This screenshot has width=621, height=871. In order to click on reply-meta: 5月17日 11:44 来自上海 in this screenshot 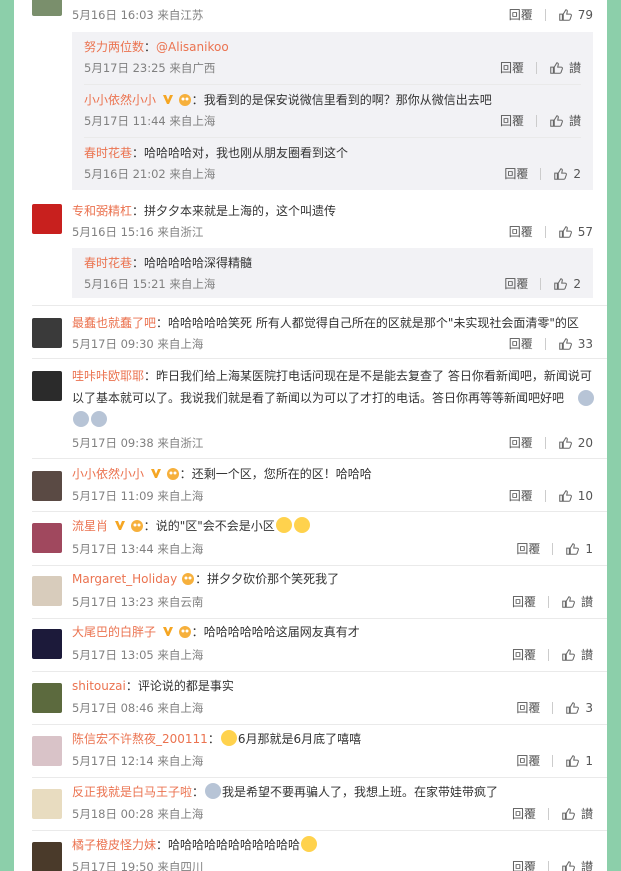, I will do `click(150, 121)`.